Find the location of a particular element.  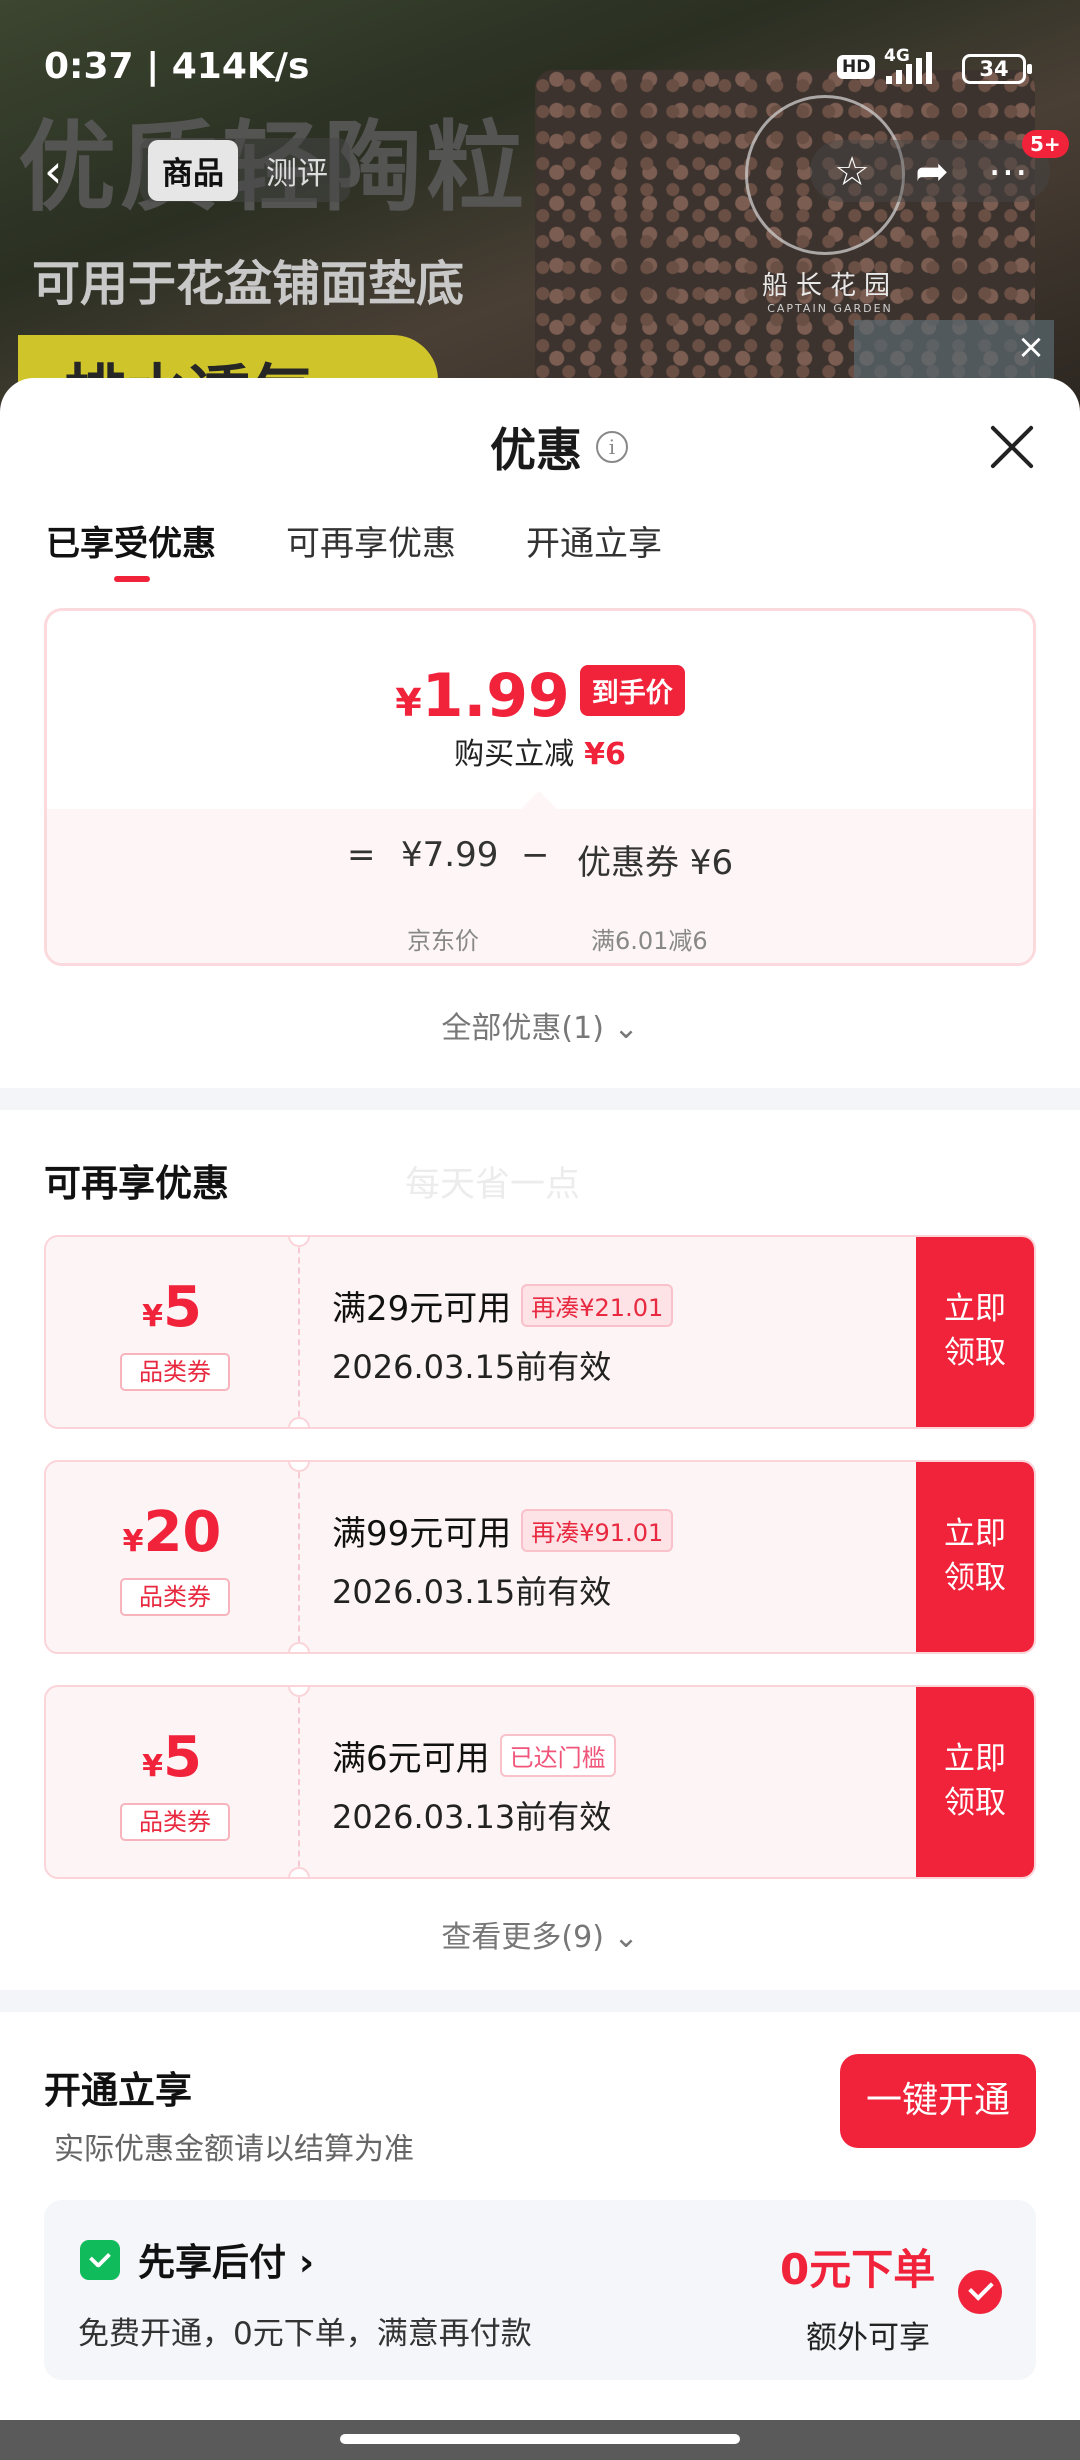

coupon-condition: 满29元可用 is located at coordinates (422, 1309).